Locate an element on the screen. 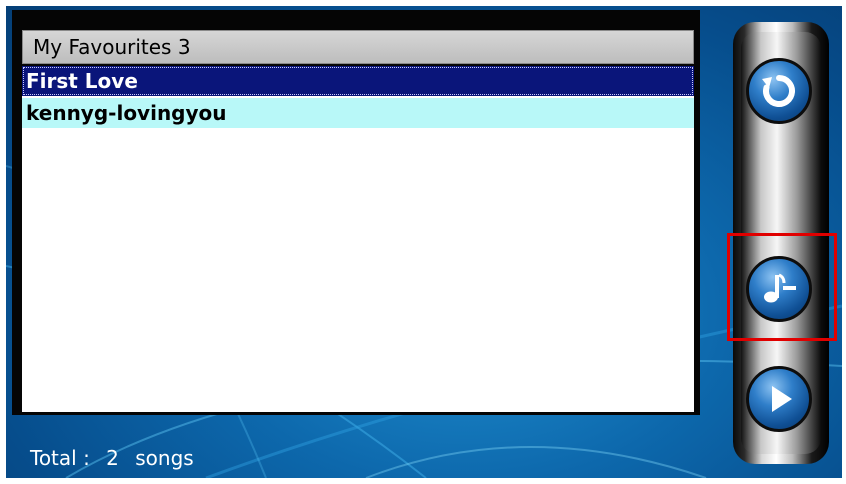 This screenshot has width=846, height=484. play-button is located at coordinates (779, 399).